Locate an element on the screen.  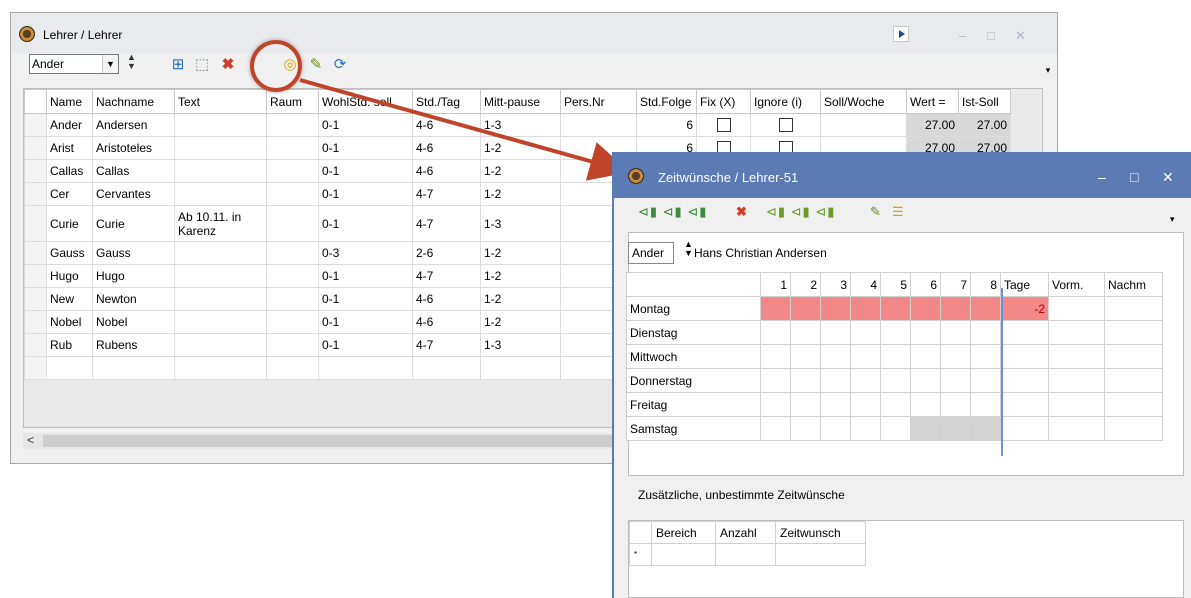
col-anzahl: Anzahl is located at coordinates (745, 532).